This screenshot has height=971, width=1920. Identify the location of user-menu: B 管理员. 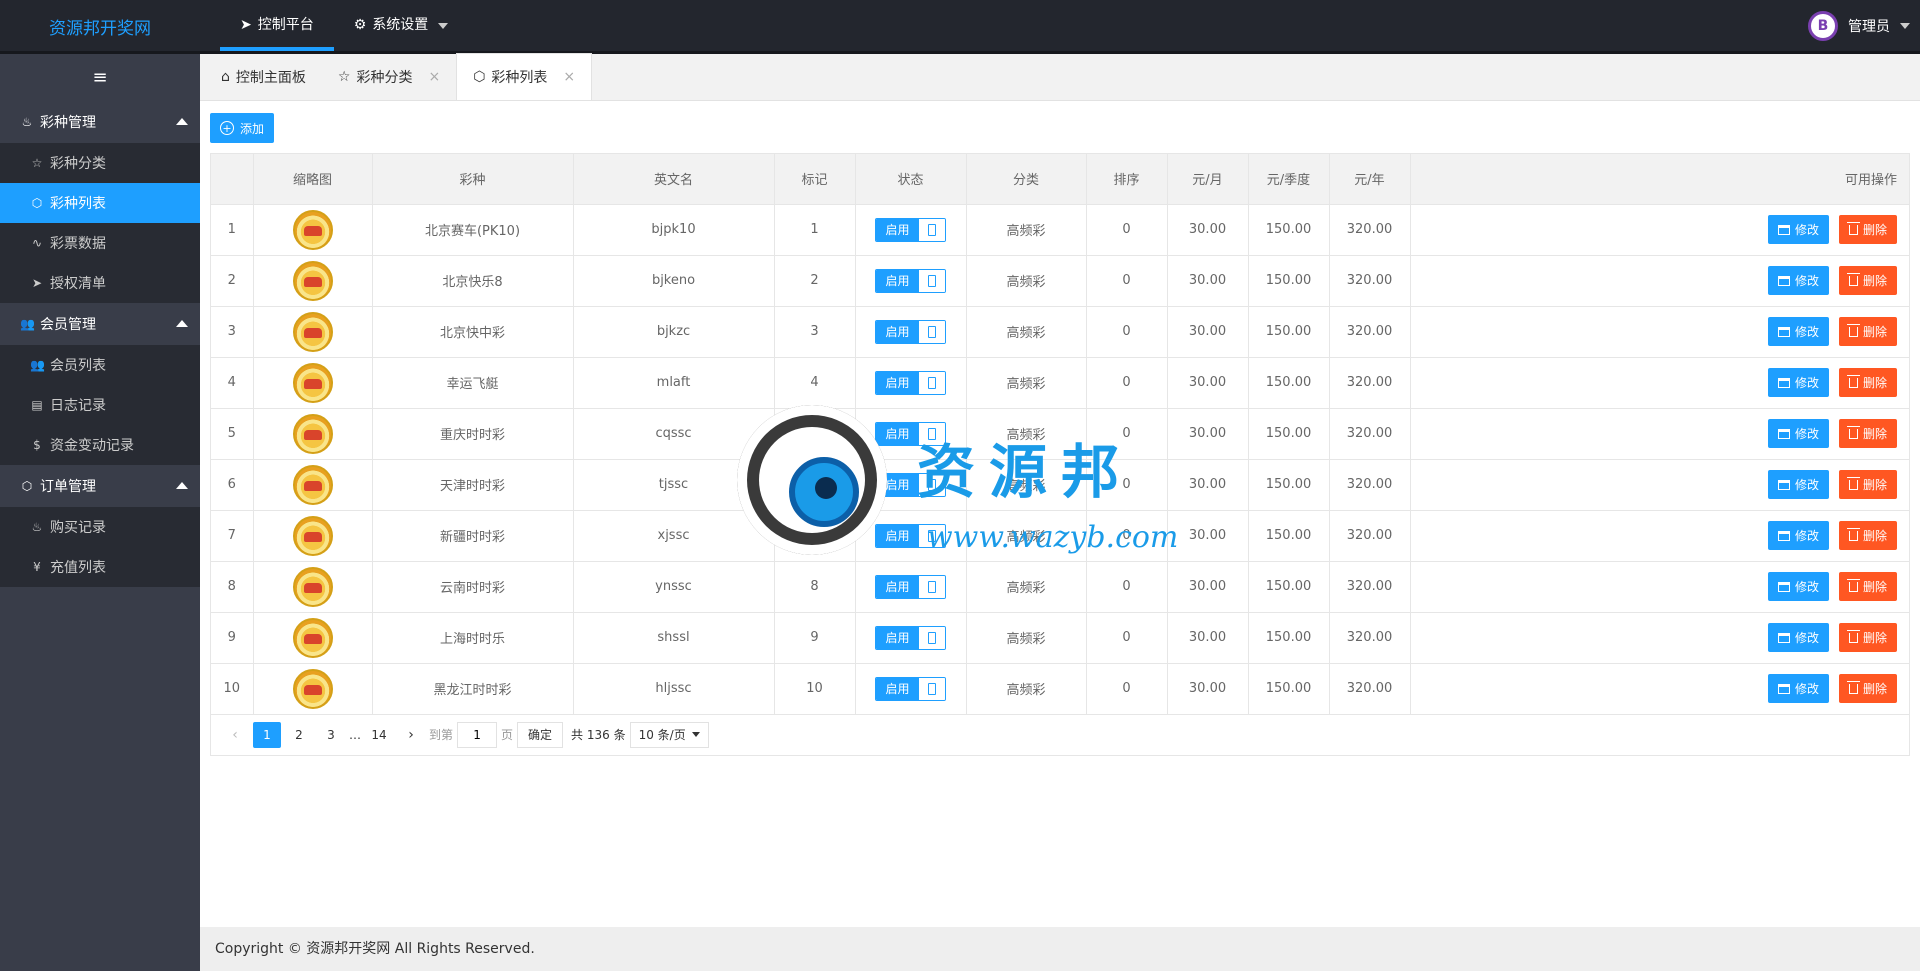
(1859, 25).